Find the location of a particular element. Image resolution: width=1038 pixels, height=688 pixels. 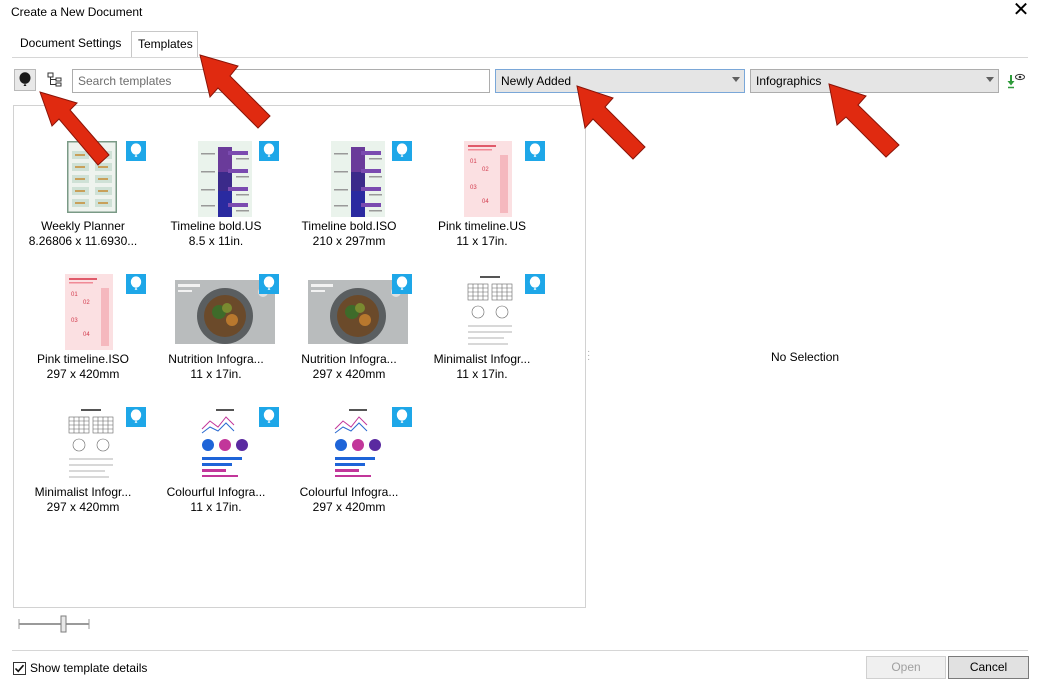

template-tile: 01 02 03 04 Pink timeline.ISO 297 x 420mm is located at coordinates (80, 334).